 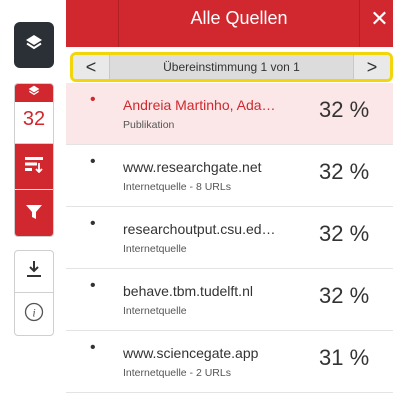 I want to click on match-overview-button: 32, so click(x=34, y=114).